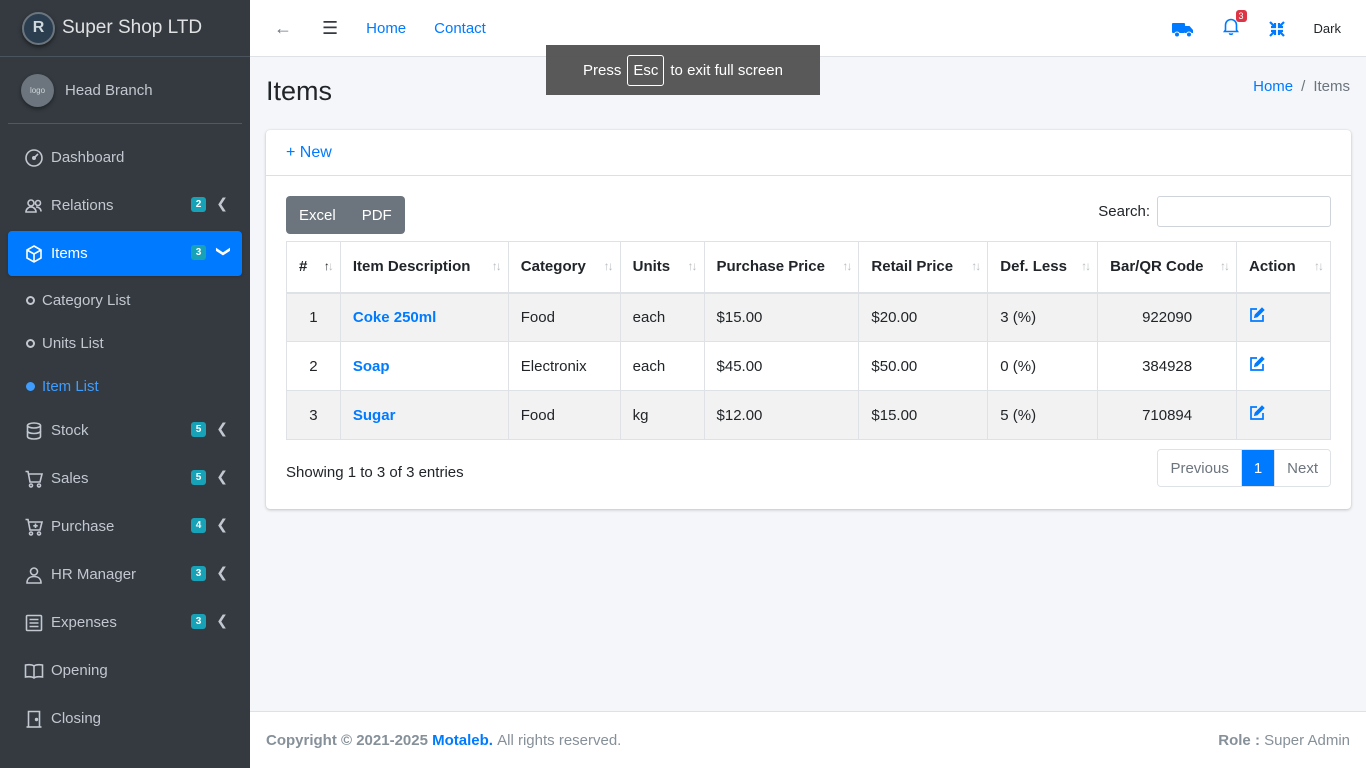 This screenshot has width=1366, height=768. Describe the element at coordinates (781, 267) in the screenshot. I see `column-header-purchase-price: Purchase Price ↑↓` at that location.